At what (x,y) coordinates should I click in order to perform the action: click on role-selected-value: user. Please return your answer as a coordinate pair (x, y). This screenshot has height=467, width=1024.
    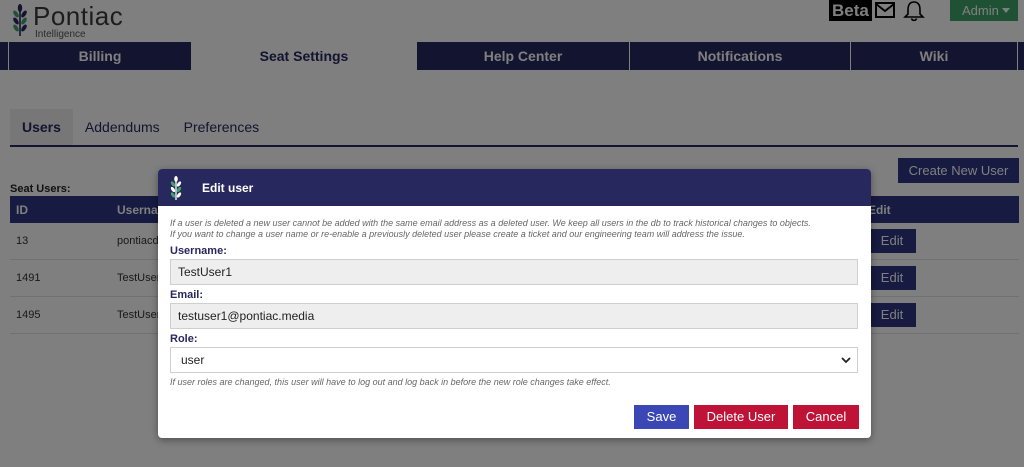
    Looking at the image, I should click on (193, 360).